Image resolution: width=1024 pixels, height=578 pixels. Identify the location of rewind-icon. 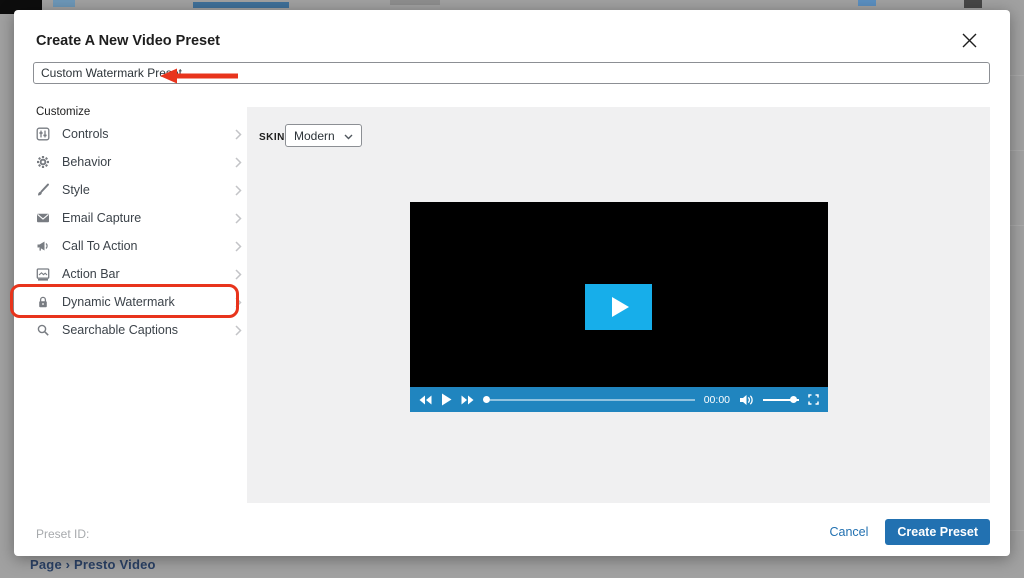
(425, 399).